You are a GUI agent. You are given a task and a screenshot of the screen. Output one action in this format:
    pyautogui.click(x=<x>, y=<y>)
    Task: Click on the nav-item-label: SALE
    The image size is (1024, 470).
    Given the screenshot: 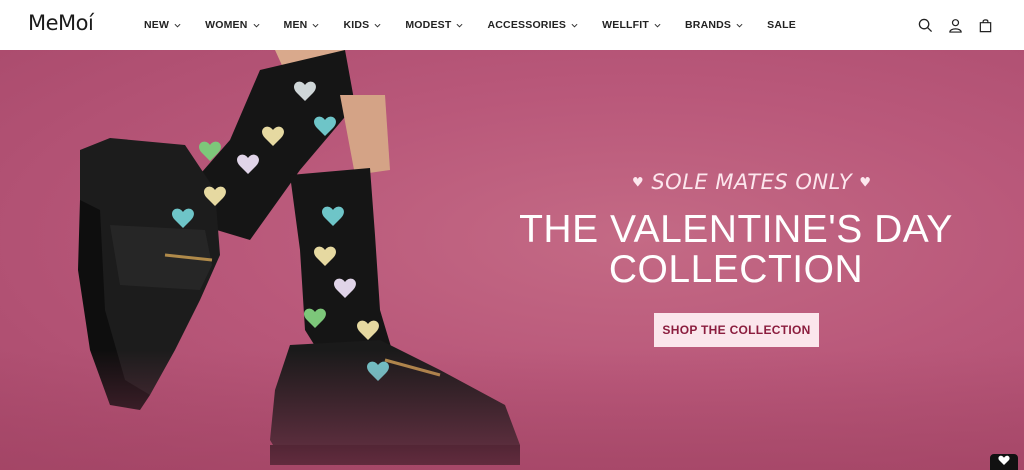 What is the action you would take?
    pyautogui.click(x=781, y=25)
    